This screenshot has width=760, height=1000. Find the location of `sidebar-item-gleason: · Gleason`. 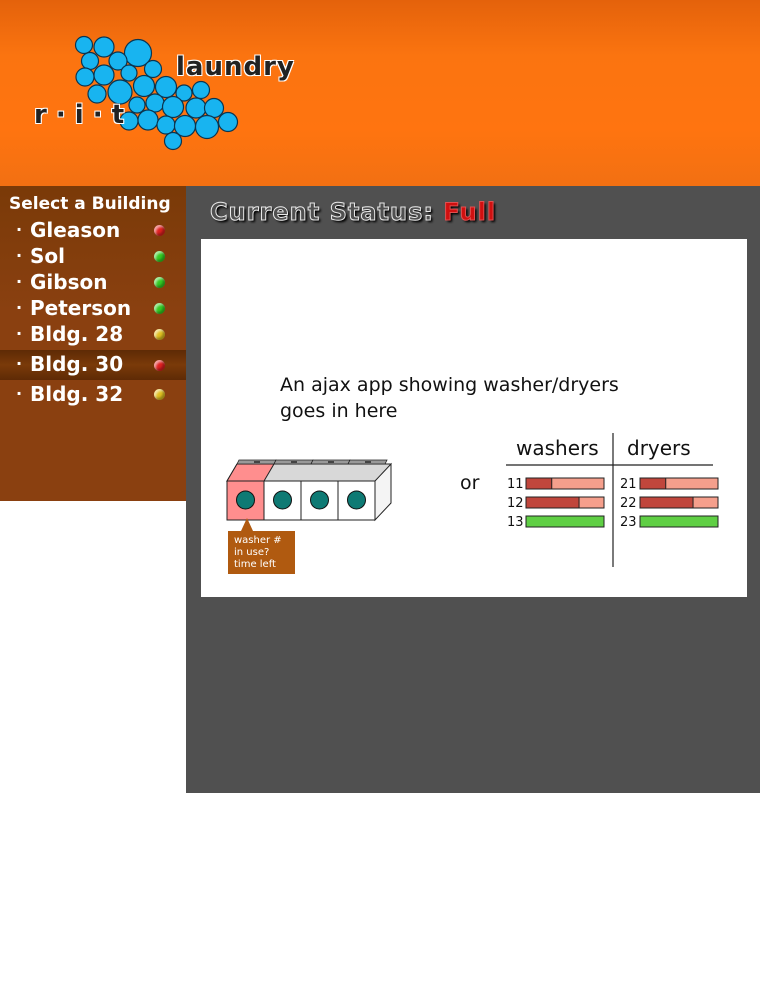

sidebar-item-gleason: · Gleason is located at coordinates (93, 231).